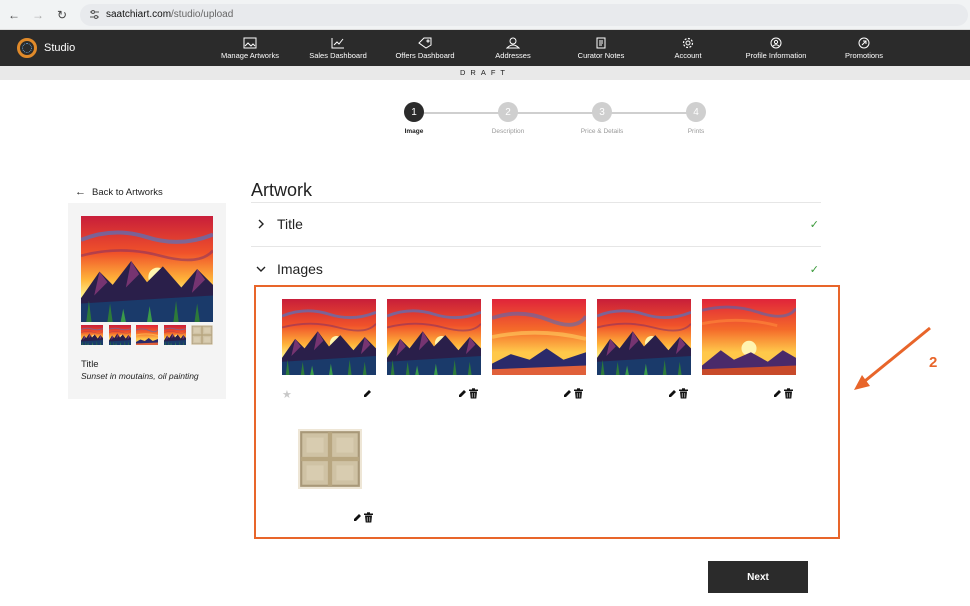  What do you see at coordinates (513, 43) in the screenshot?
I see `user-location-icon` at bounding box center [513, 43].